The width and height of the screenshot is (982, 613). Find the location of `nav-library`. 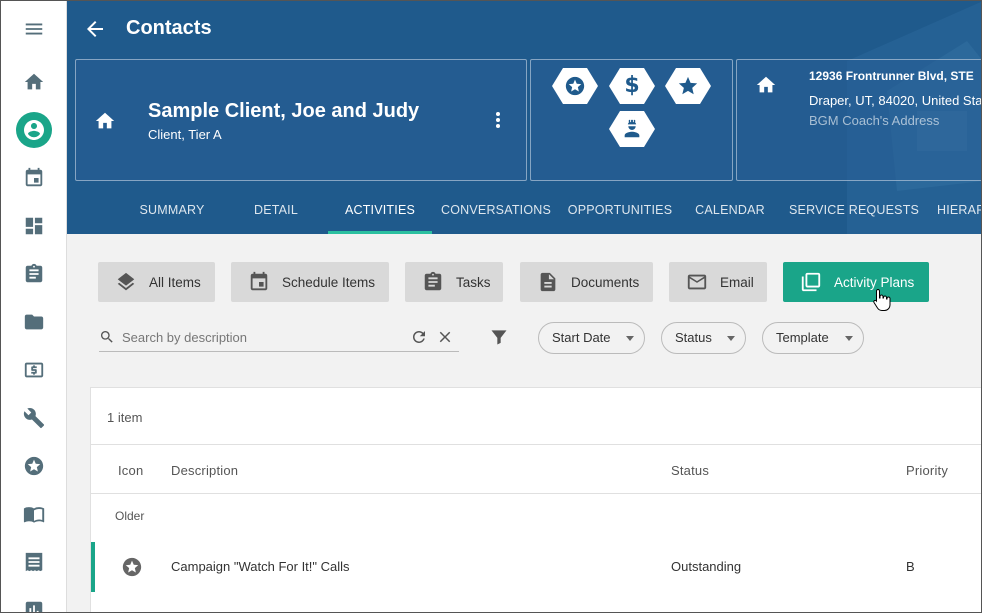

nav-library is located at coordinates (34, 514).